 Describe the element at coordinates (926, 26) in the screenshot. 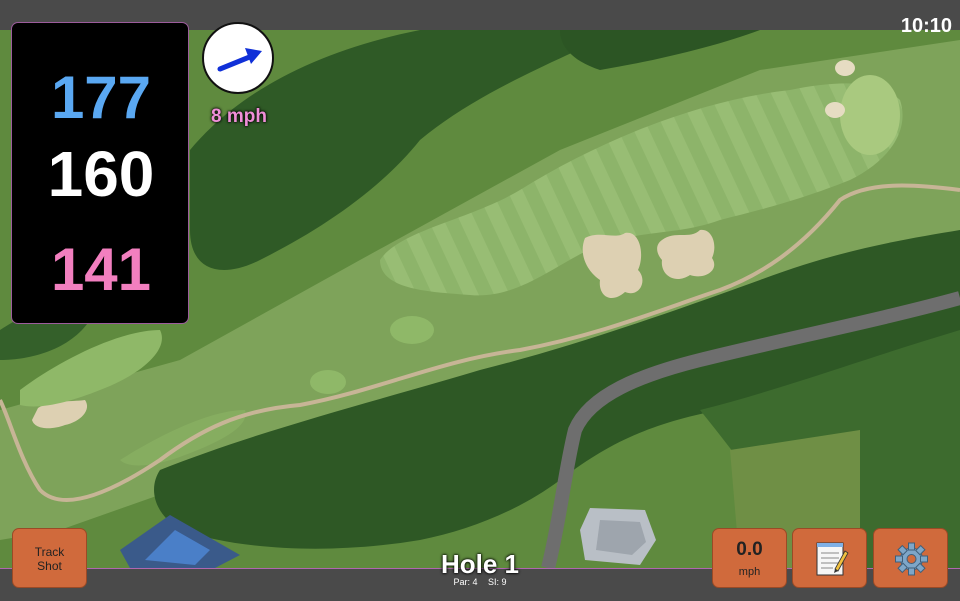

I see `clock: 10:10` at that location.